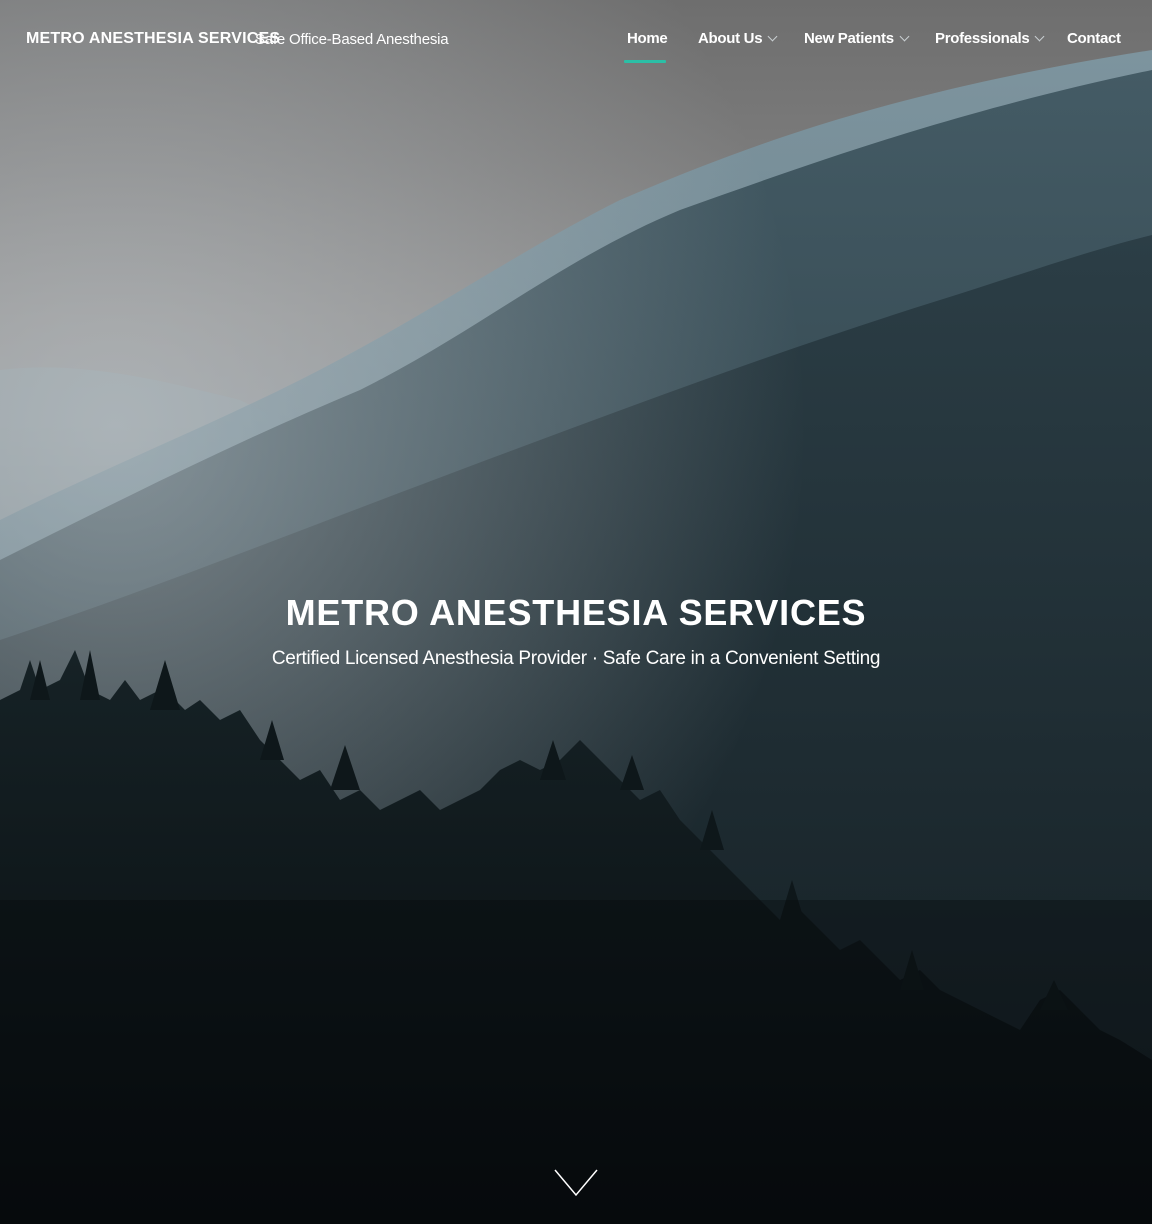  What do you see at coordinates (645, 61) in the screenshot?
I see `active-nav-indicator` at bounding box center [645, 61].